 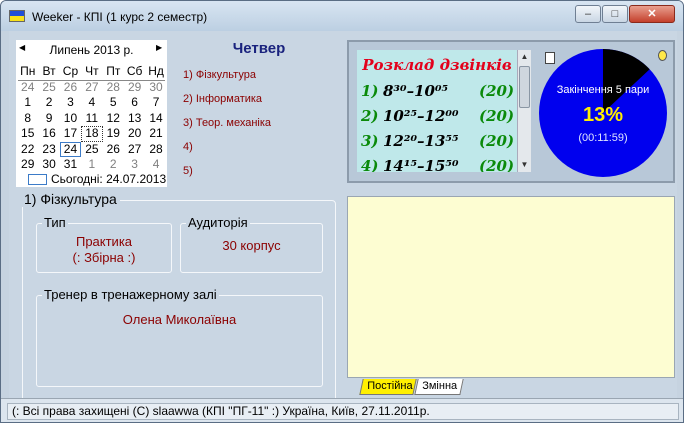 I want to click on calendar-day: 31, so click(x=70, y=165).